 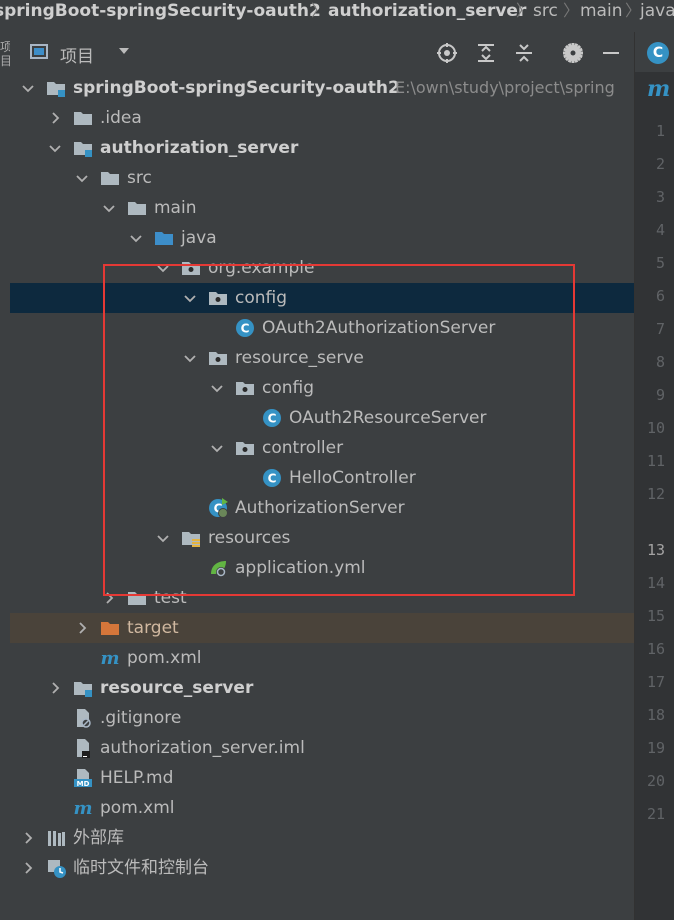 I want to click on editor-tab-strip: C, so click(x=654, y=52).